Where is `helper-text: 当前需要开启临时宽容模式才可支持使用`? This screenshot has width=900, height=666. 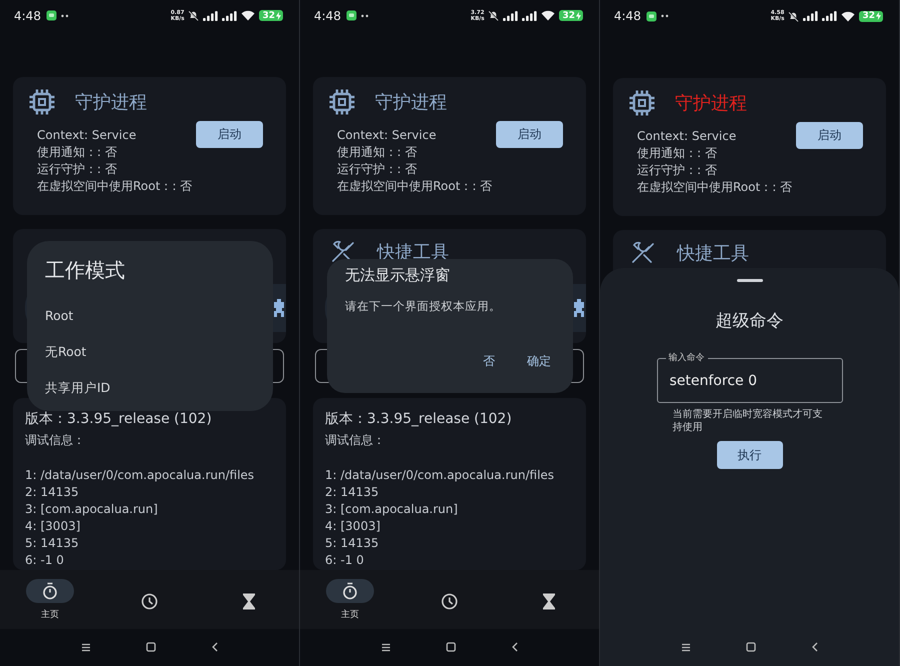
helper-text: 当前需要开启临时宽容模式才可支持使用 is located at coordinates (748, 421).